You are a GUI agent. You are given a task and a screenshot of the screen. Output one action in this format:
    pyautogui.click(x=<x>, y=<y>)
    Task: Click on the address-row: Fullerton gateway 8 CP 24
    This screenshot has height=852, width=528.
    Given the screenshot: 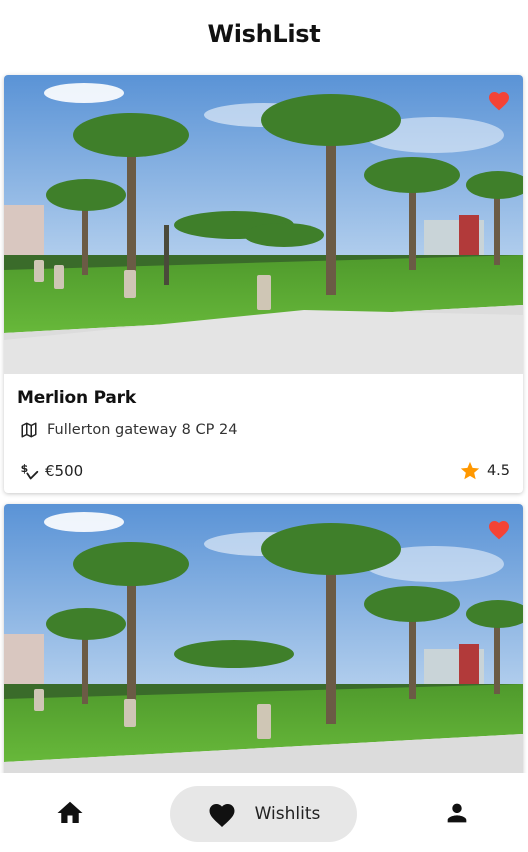 What is the action you would take?
    pyautogui.click(x=263, y=430)
    